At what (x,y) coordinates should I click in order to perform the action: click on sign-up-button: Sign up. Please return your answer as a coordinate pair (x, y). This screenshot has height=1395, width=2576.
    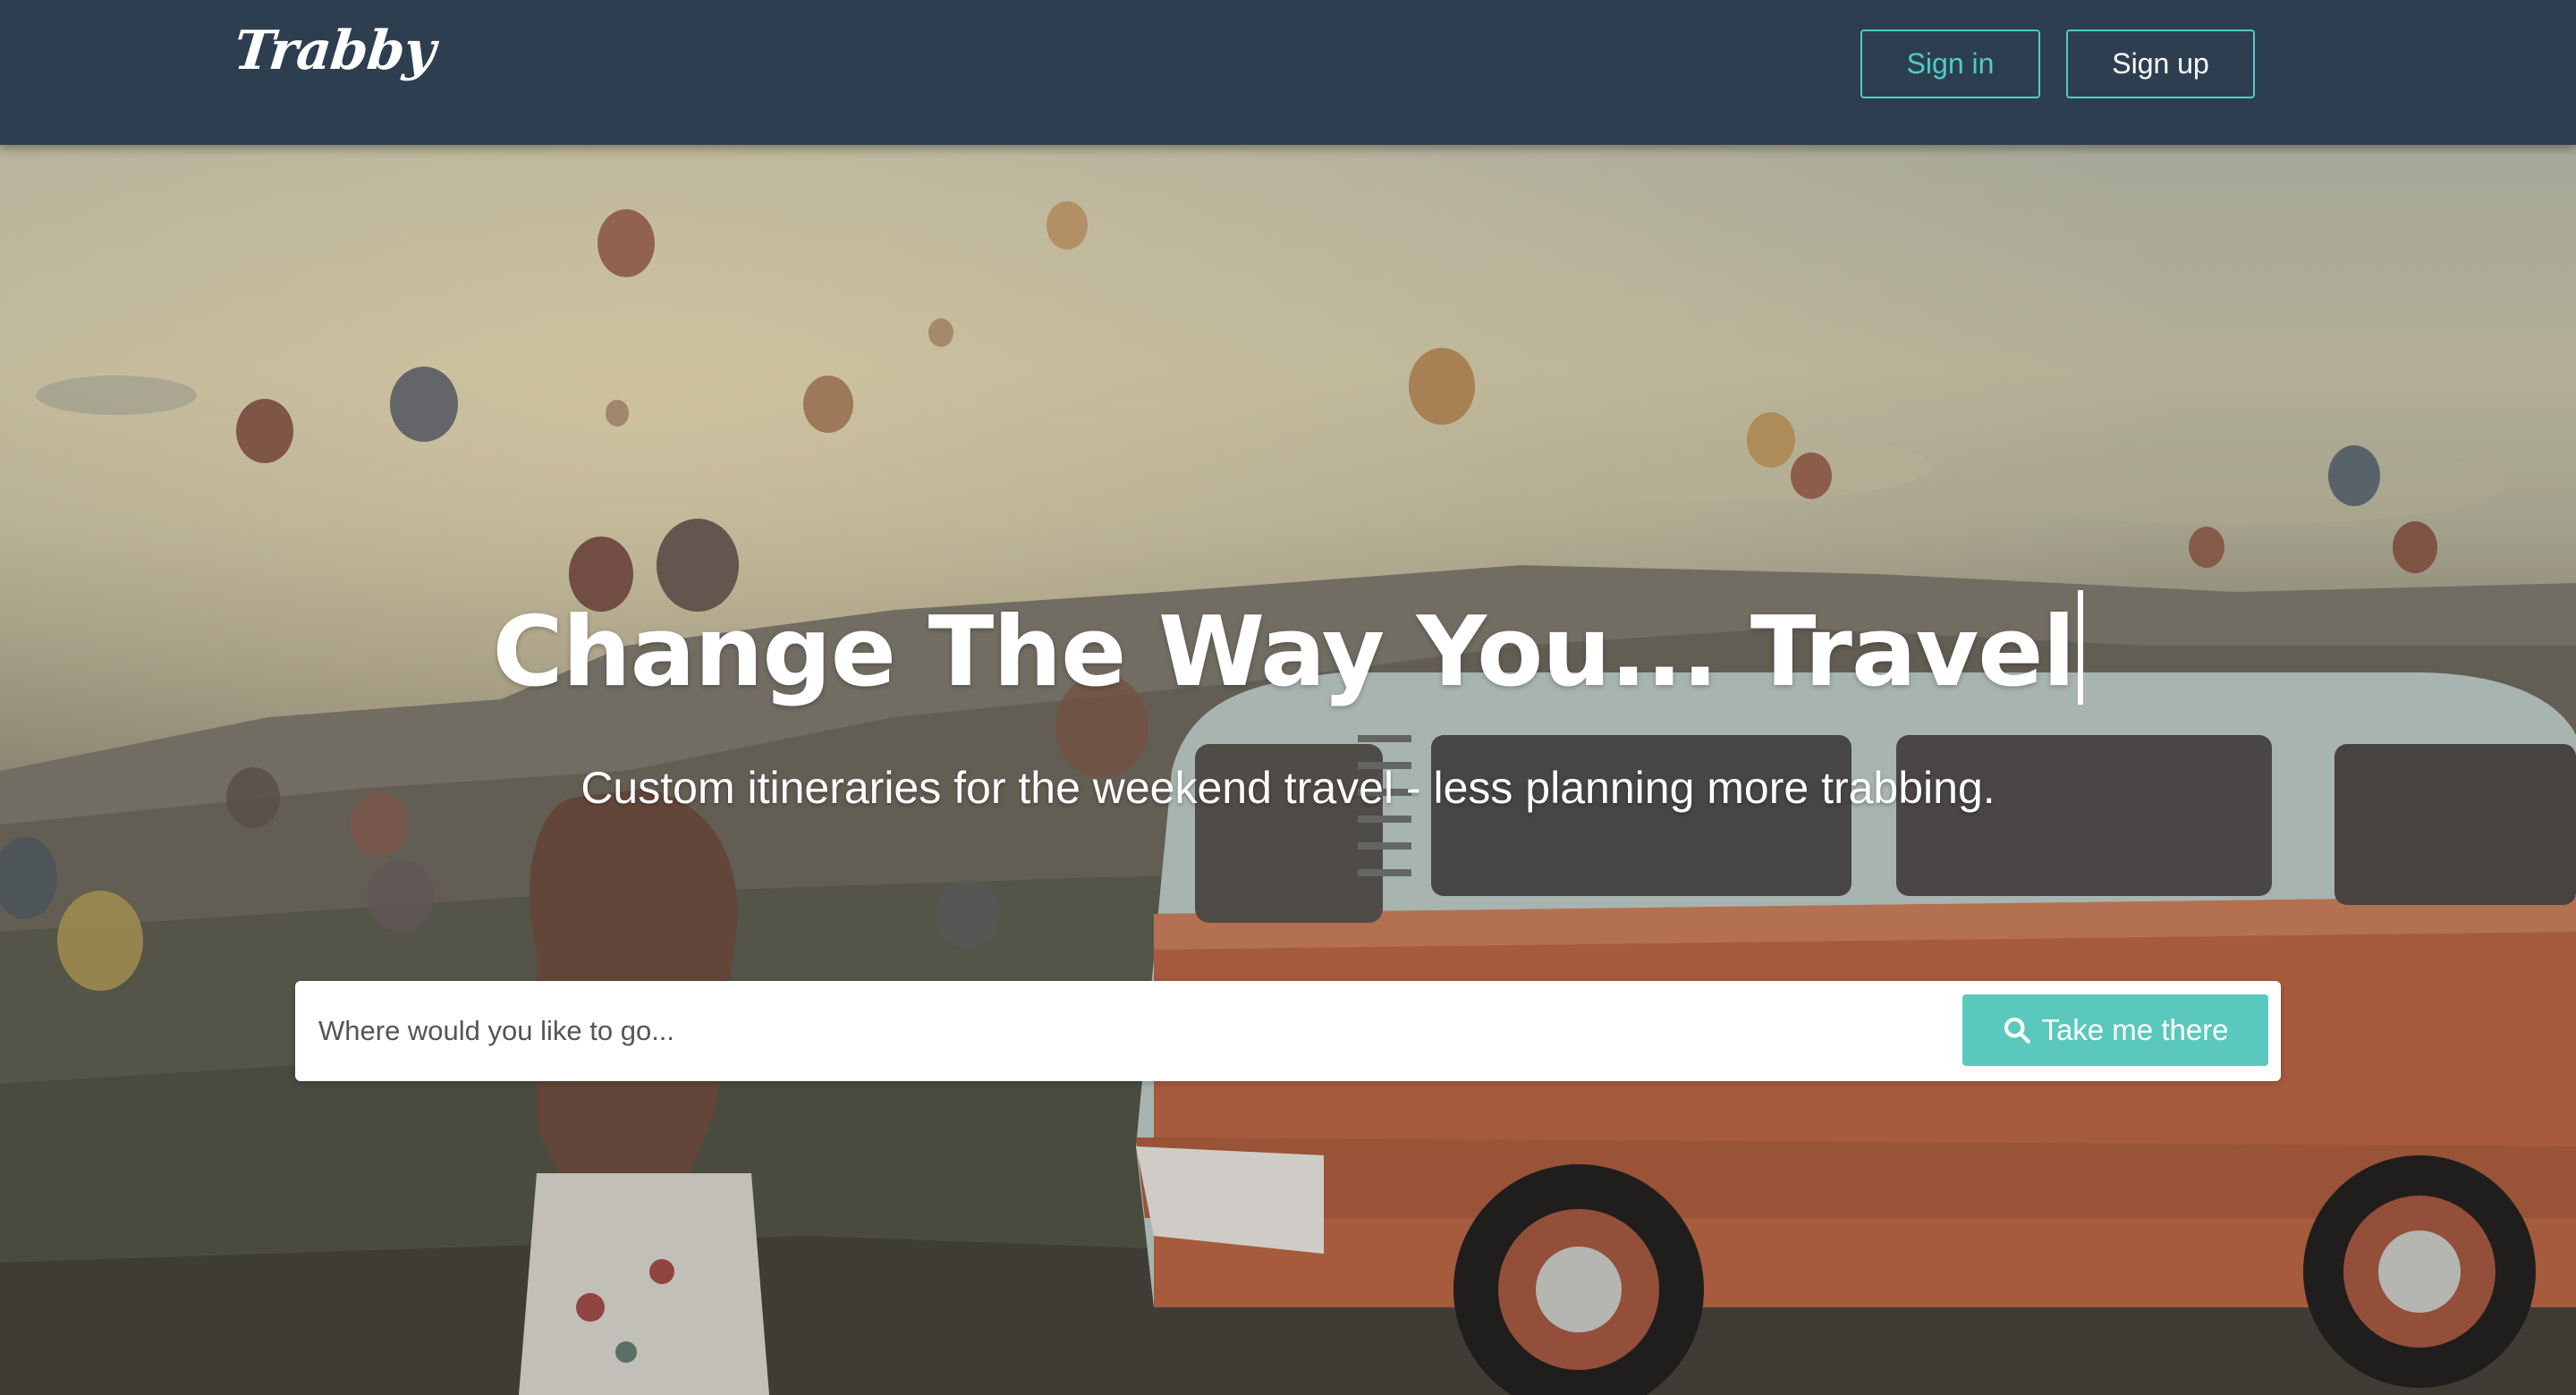
    Looking at the image, I should click on (2160, 64).